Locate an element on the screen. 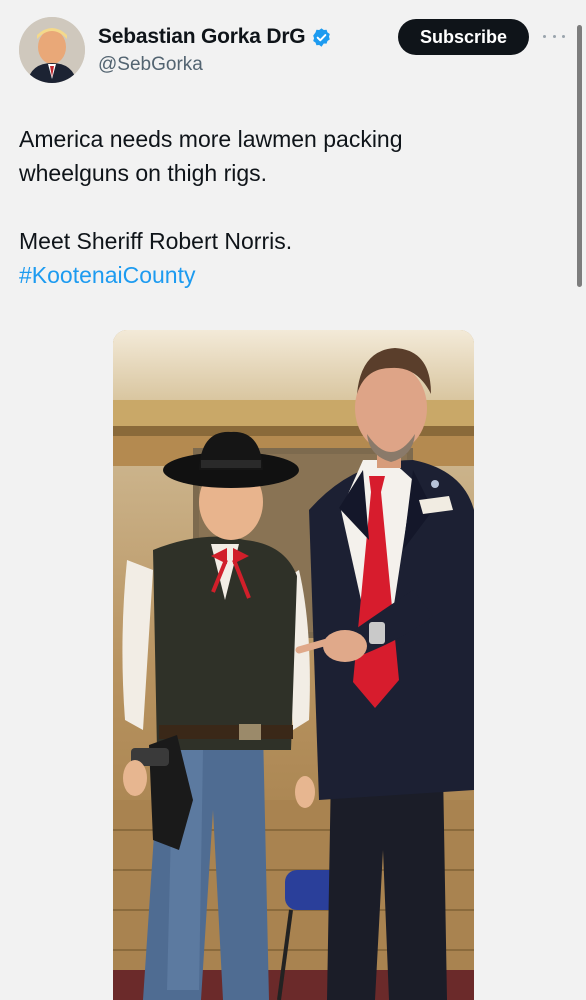  tweet-text-line: wheelguns on thigh rigs. is located at coordinates (143, 173).